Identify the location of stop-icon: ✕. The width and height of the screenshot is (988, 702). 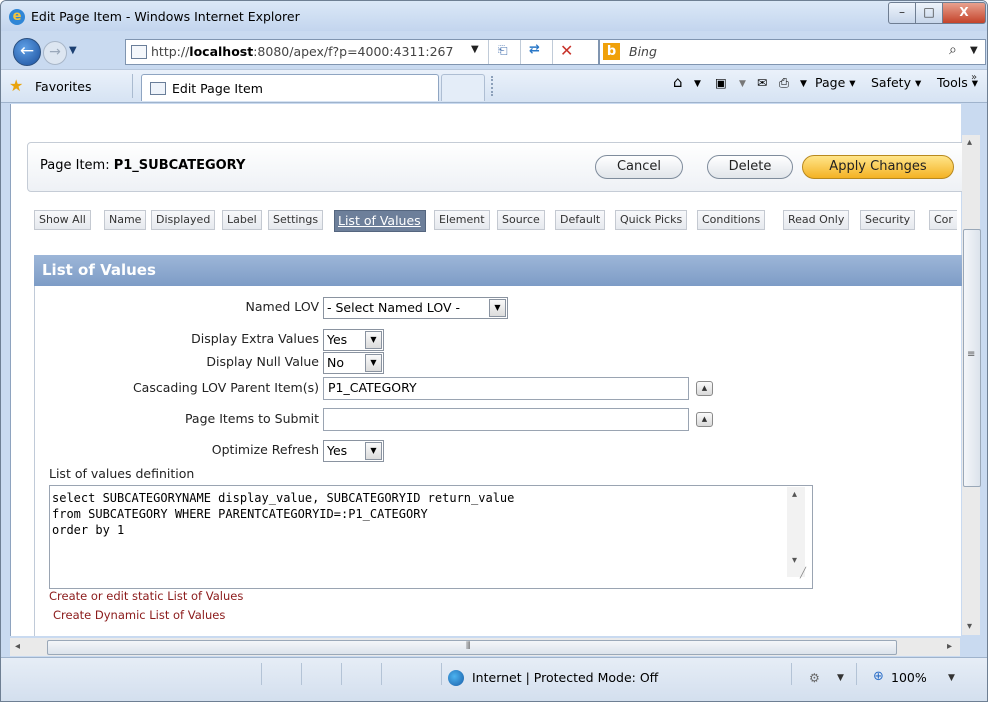
(566, 50).